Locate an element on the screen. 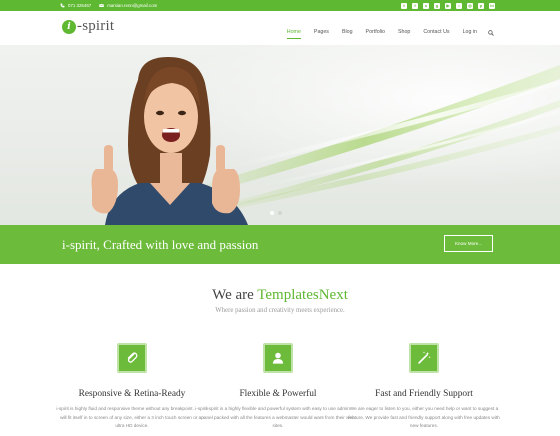 The image size is (560, 436). social-links: t f s g ▶ • ◎ p in is located at coordinates (445, 5).